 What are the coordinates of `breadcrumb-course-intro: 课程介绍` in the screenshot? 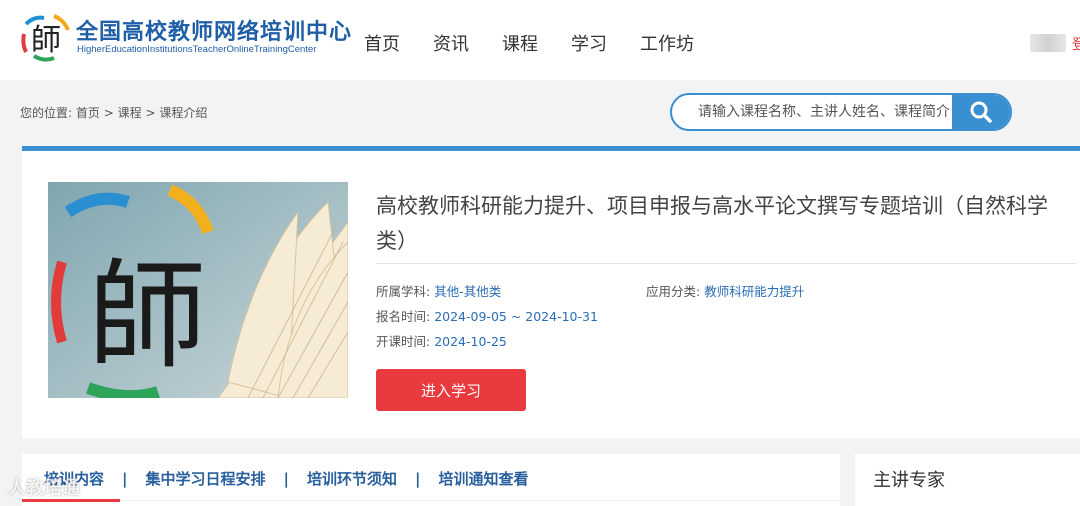 It's located at (183, 113).